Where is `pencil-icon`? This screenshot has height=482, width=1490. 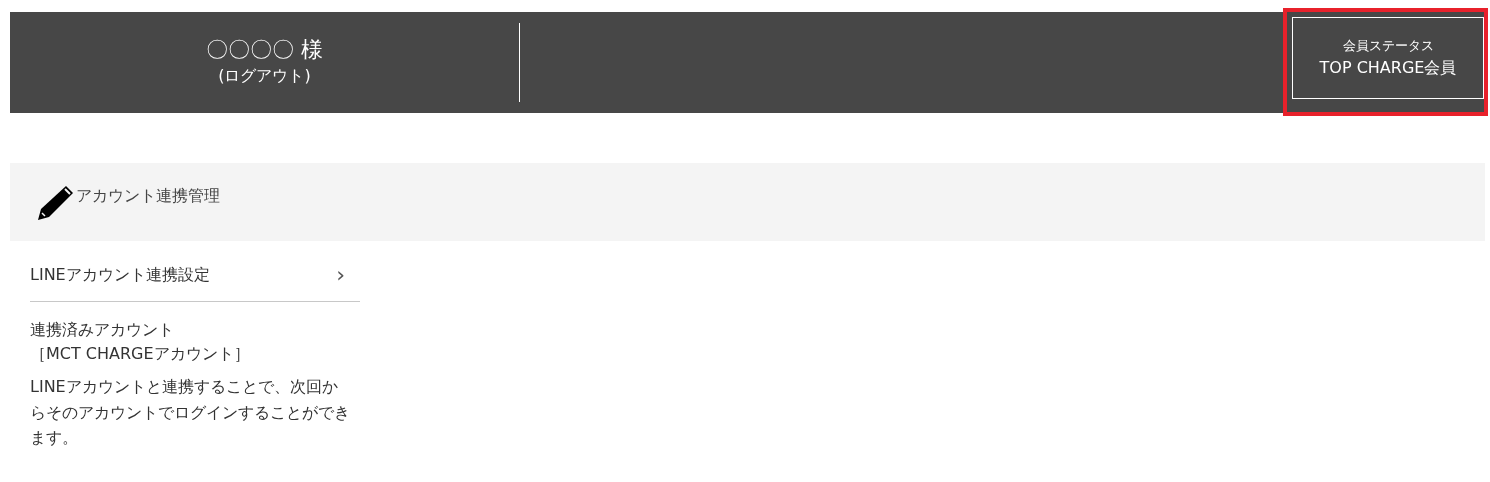
pencil-icon is located at coordinates (56, 202).